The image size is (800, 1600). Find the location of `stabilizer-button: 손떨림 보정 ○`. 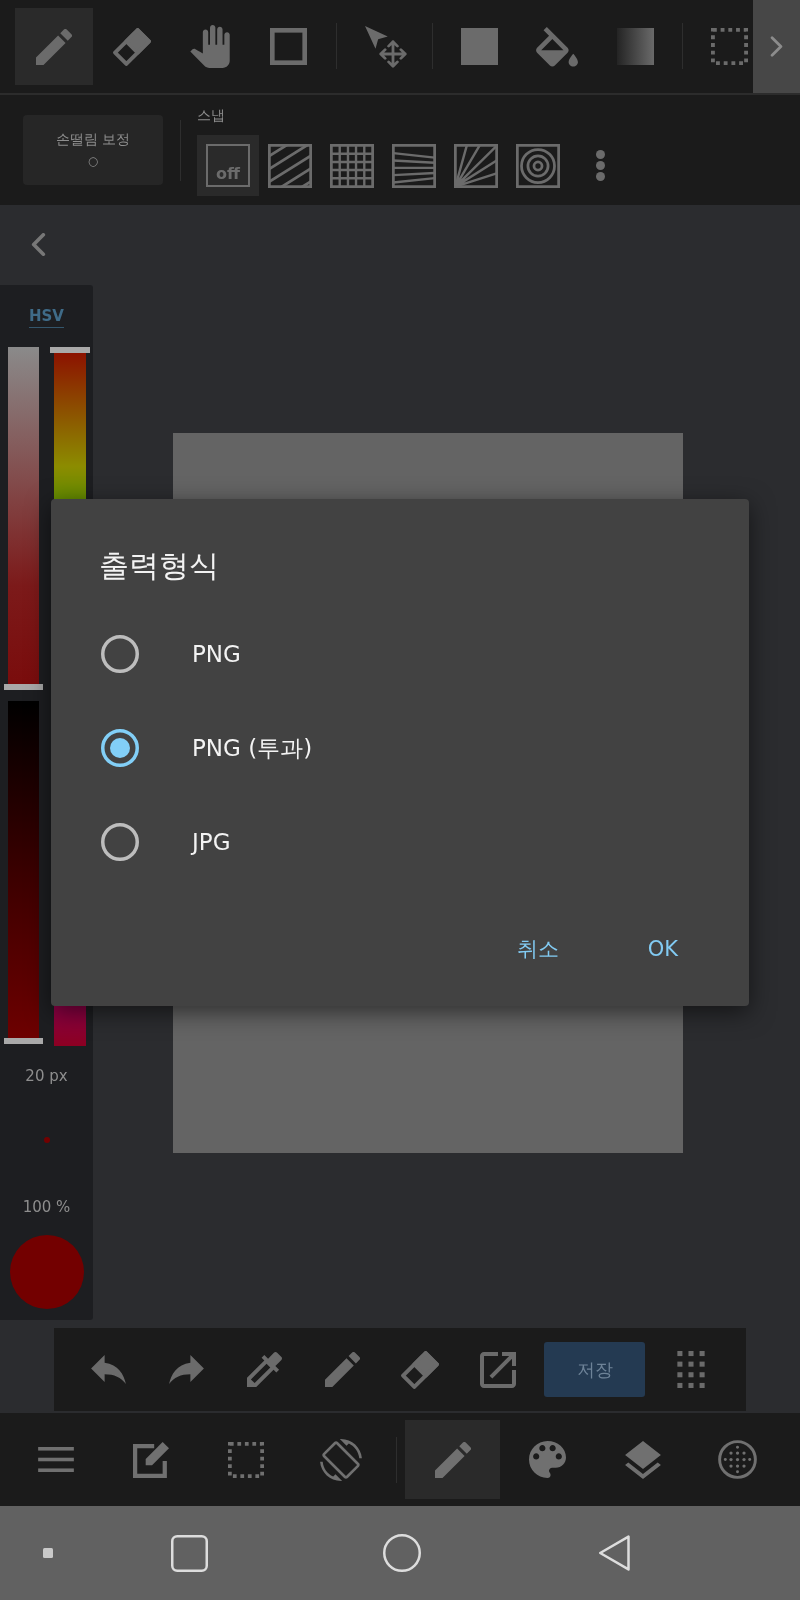

stabilizer-button: 손떨림 보정 ○ is located at coordinates (93, 150).